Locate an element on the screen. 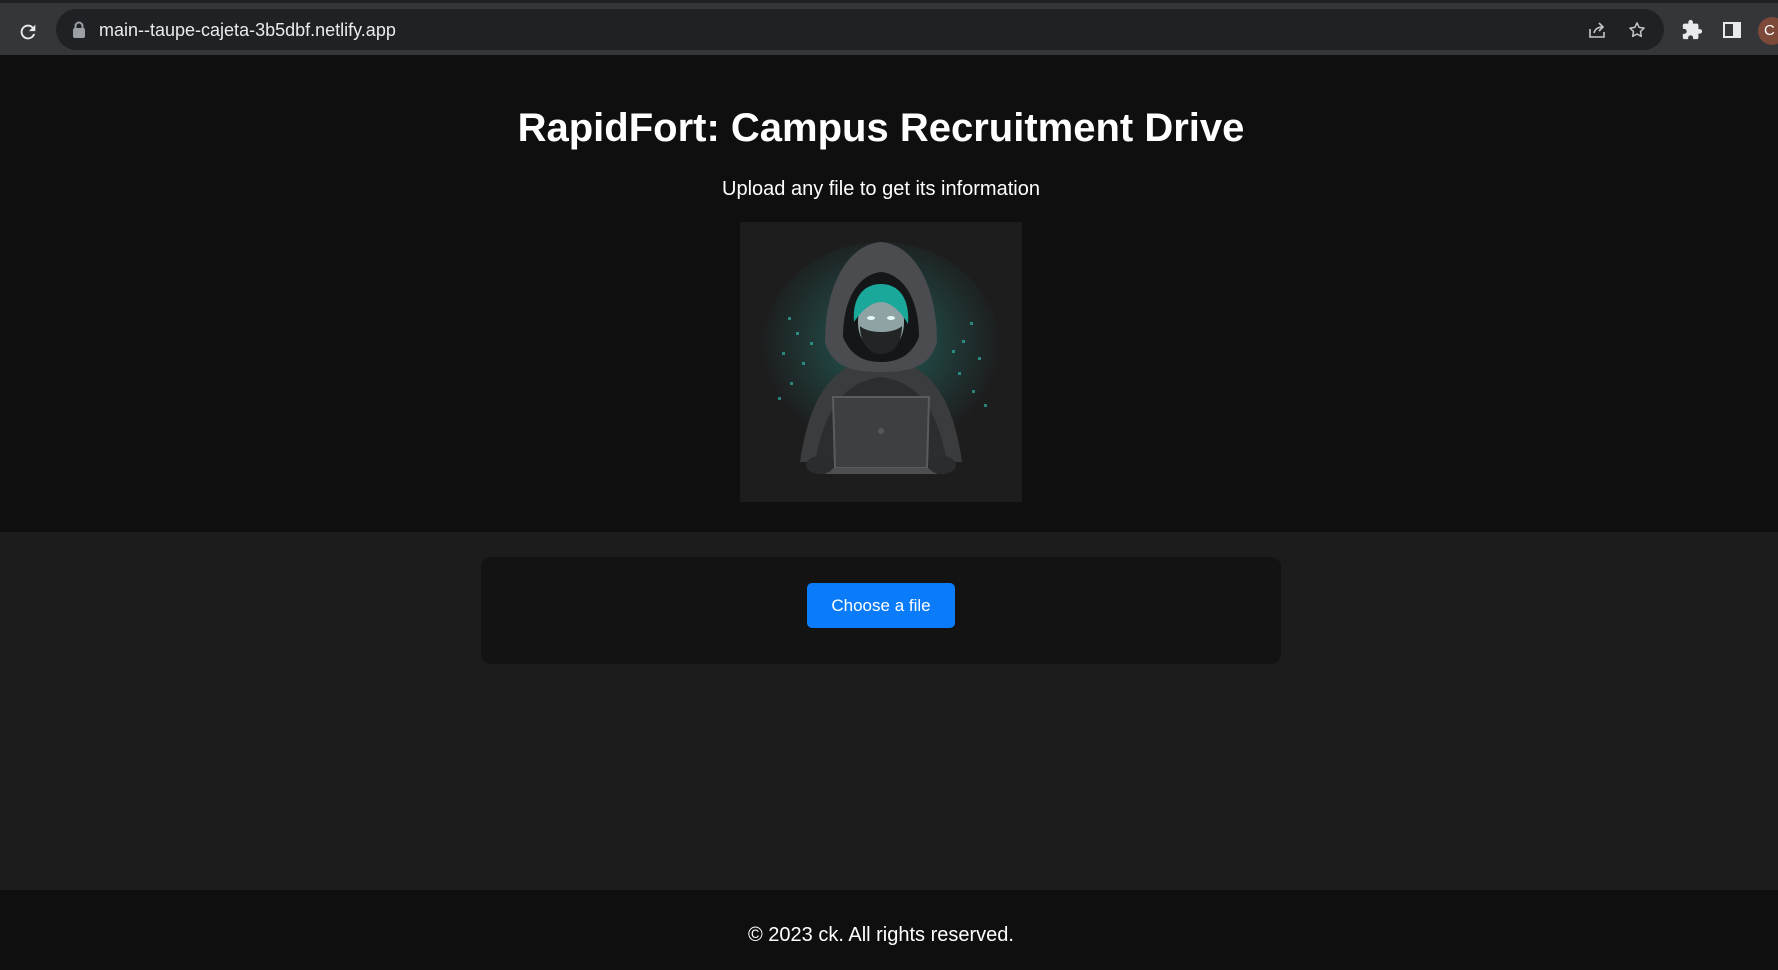 The width and height of the screenshot is (1778, 970). share-icon is located at coordinates (1597, 30).